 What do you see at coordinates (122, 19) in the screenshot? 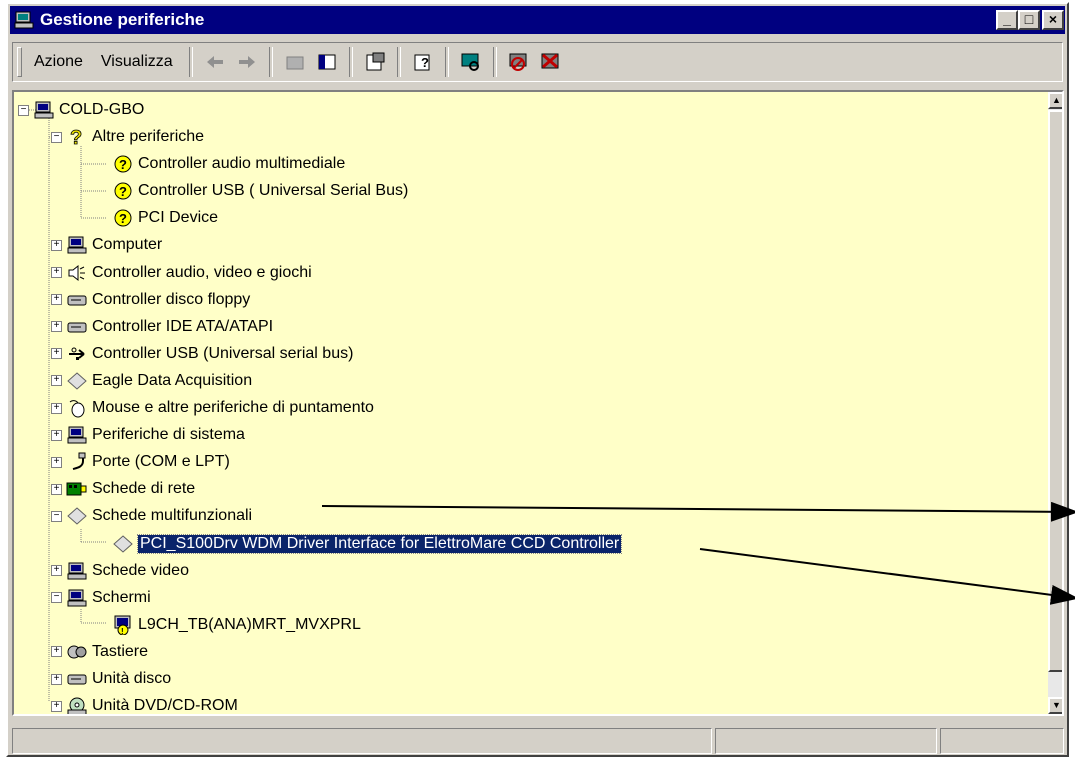
I see `window-title: Gestione periferiche` at bounding box center [122, 19].